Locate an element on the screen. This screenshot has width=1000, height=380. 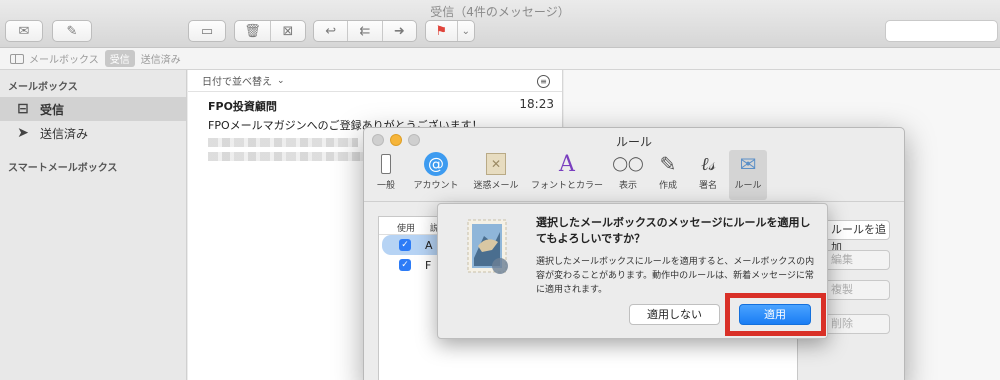
reply-all-button: ⇇ is located at coordinates (364, 31).